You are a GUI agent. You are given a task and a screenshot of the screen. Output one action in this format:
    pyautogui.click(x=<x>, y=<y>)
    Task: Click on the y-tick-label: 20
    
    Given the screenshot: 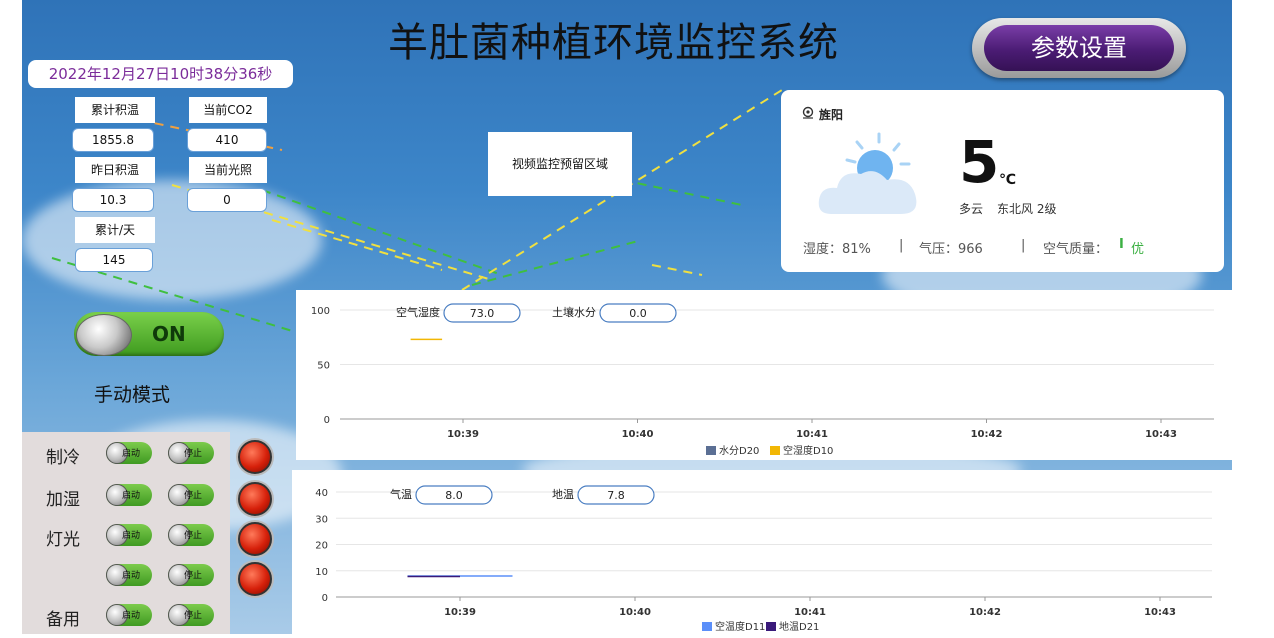 What is the action you would take?
    pyautogui.click(x=321, y=546)
    